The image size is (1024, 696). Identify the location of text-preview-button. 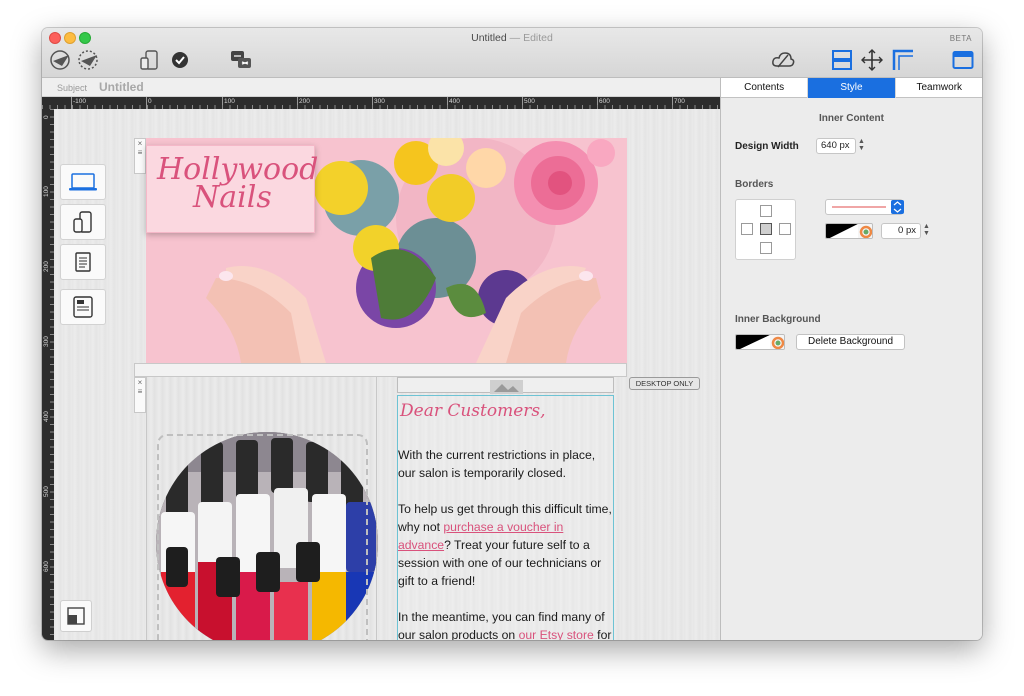
(83, 262).